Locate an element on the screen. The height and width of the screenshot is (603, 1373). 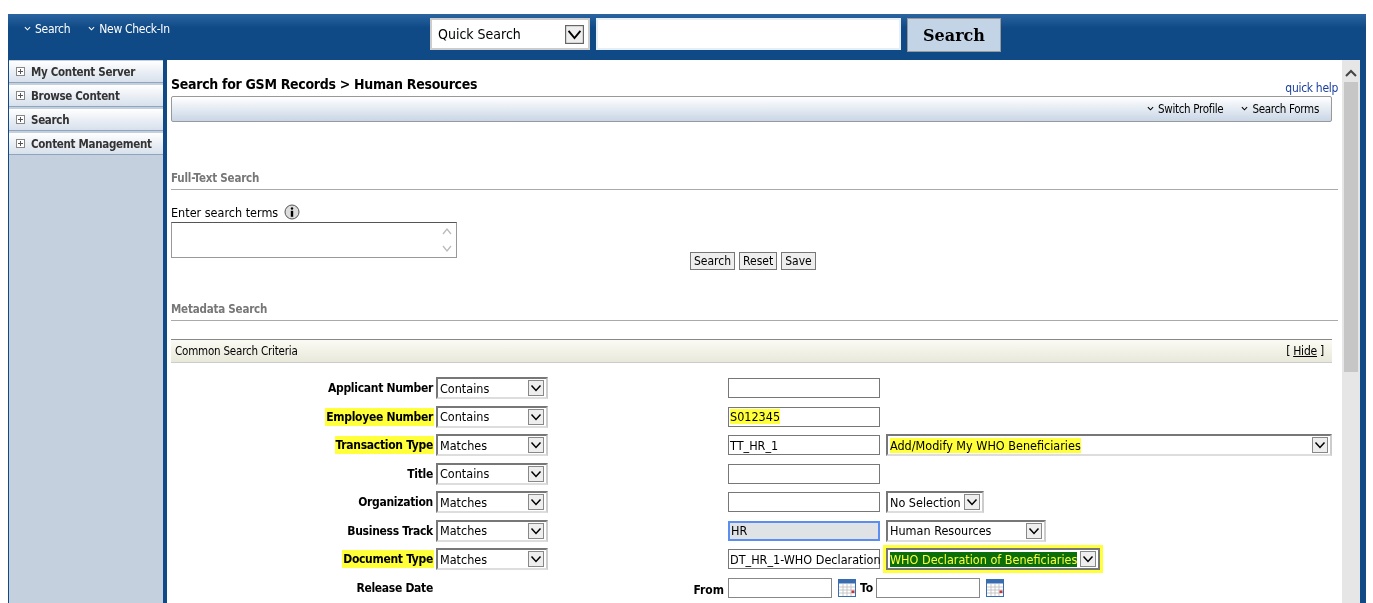
sidebar-item: My Content Server is located at coordinates (86, 72).